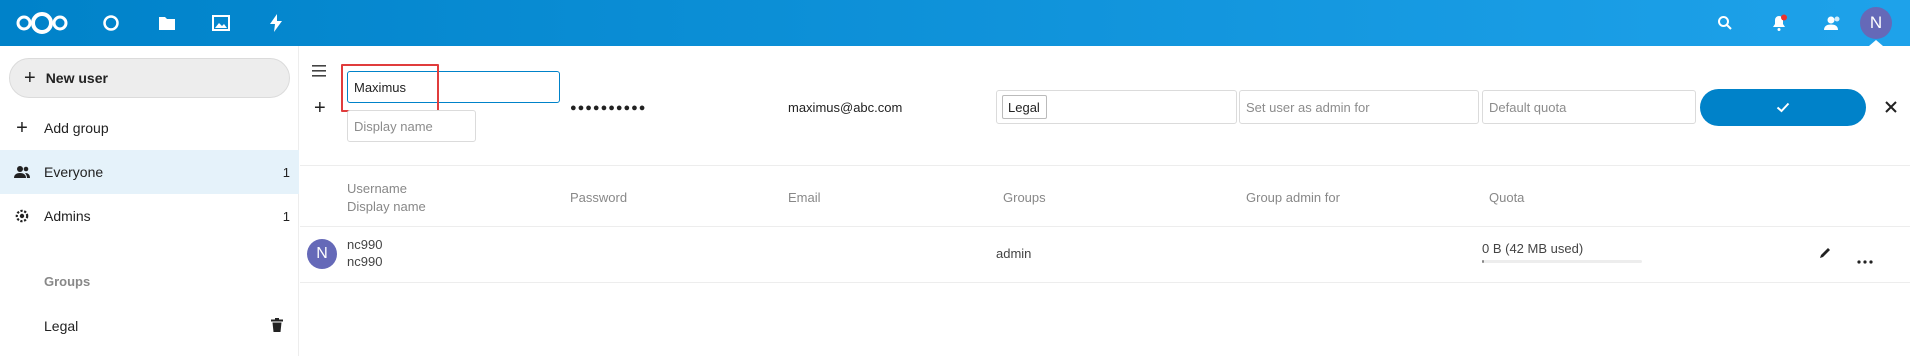 The height and width of the screenshot is (356, 1910). What do you see at coordinates (149, 172) in the screenshot?
I see `sidebar-item-everyone: Everyone 1` at bounding box center [149, 172].